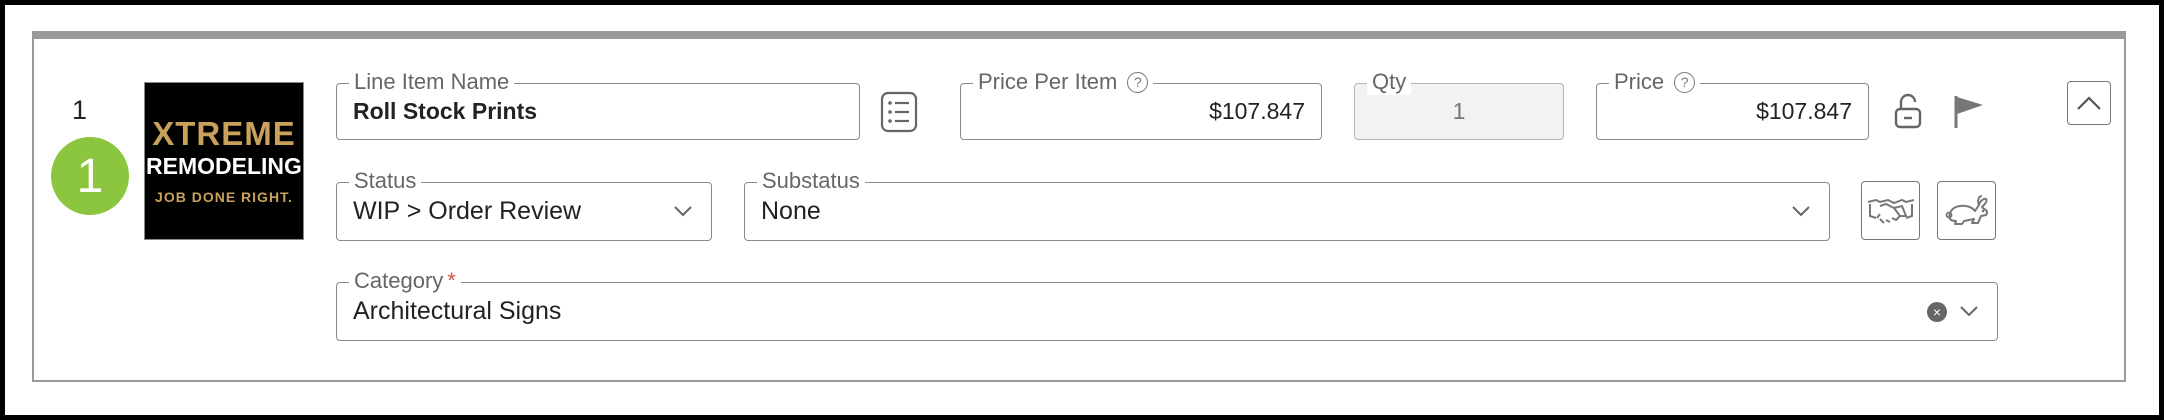 Image resolution: width=2164 pixels, height=420 pixels. Describe the element at coordinates (791, 211) in the screenshot. I see `substatus-value: None` at that location.